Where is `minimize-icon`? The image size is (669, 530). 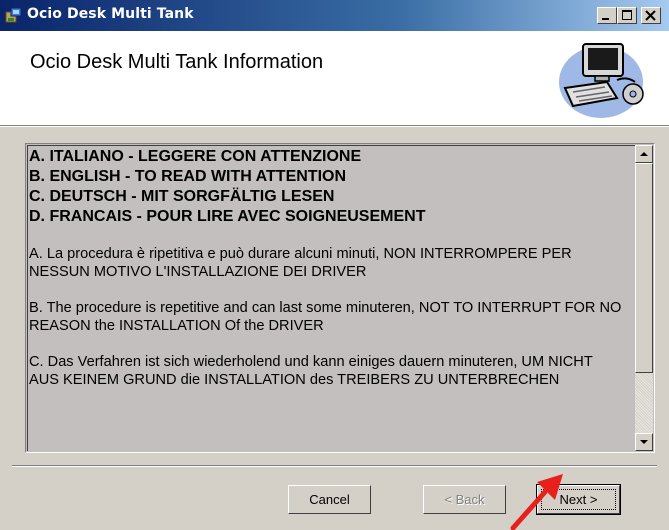 minimize-icon is located at coordinates (605, 19).